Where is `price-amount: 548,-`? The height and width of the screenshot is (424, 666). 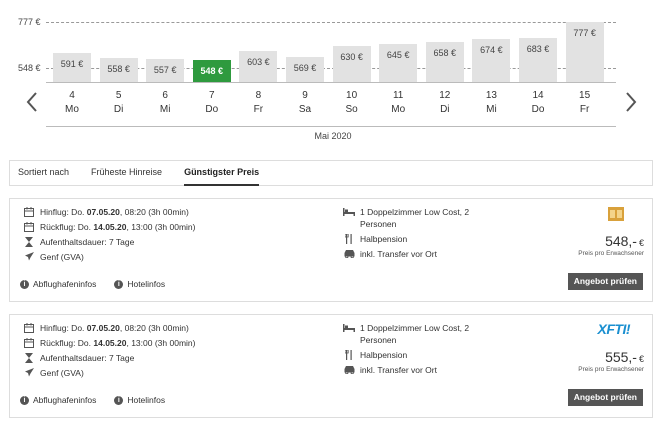 price-amount: 548,- is located at coordinates (621, 241).